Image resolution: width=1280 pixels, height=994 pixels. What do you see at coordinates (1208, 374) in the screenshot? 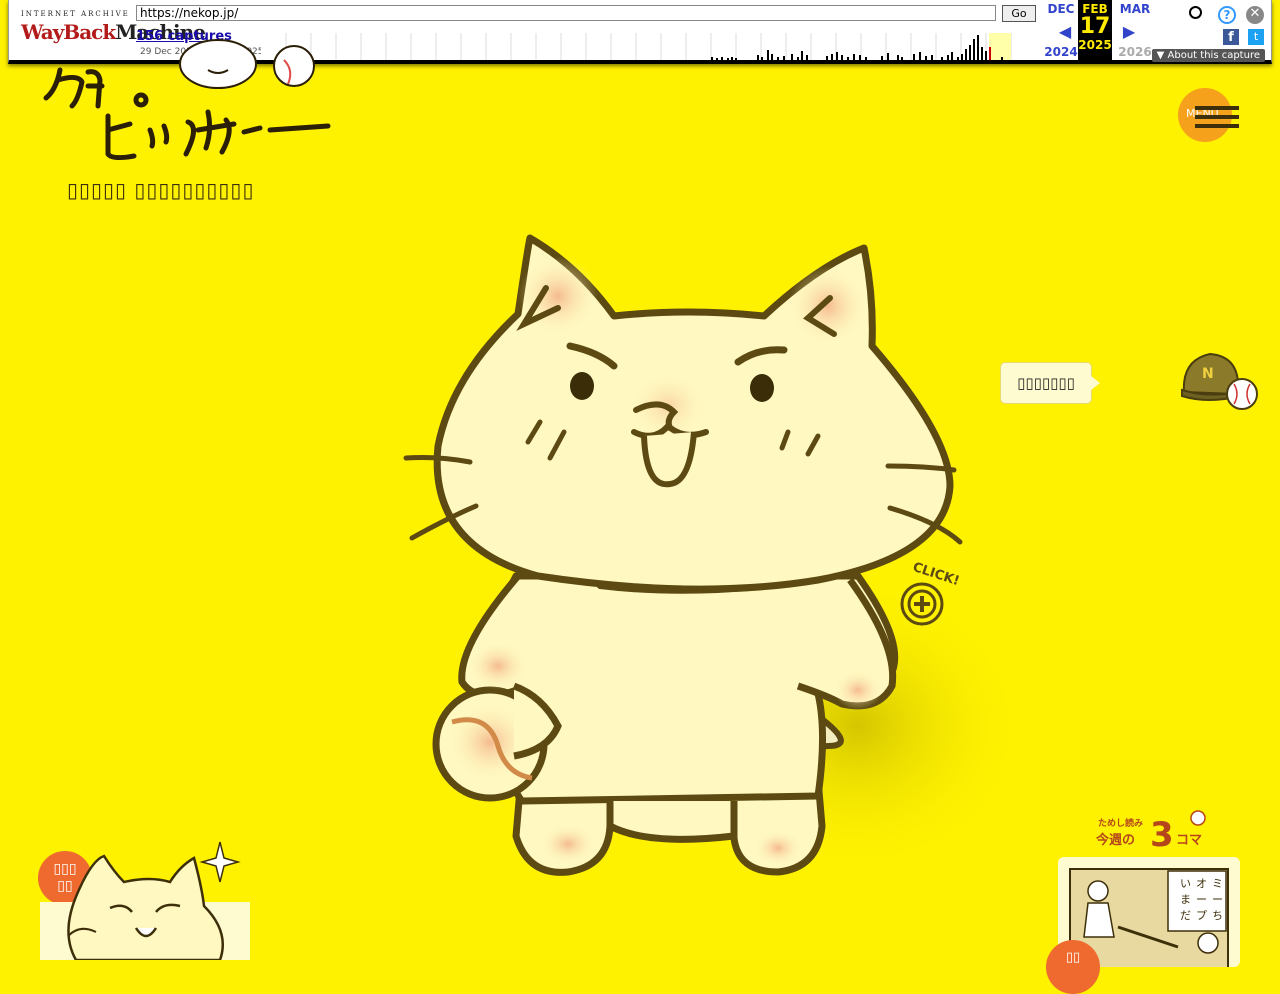
I see `svg-text: N` at bounding box center [1208, 374].